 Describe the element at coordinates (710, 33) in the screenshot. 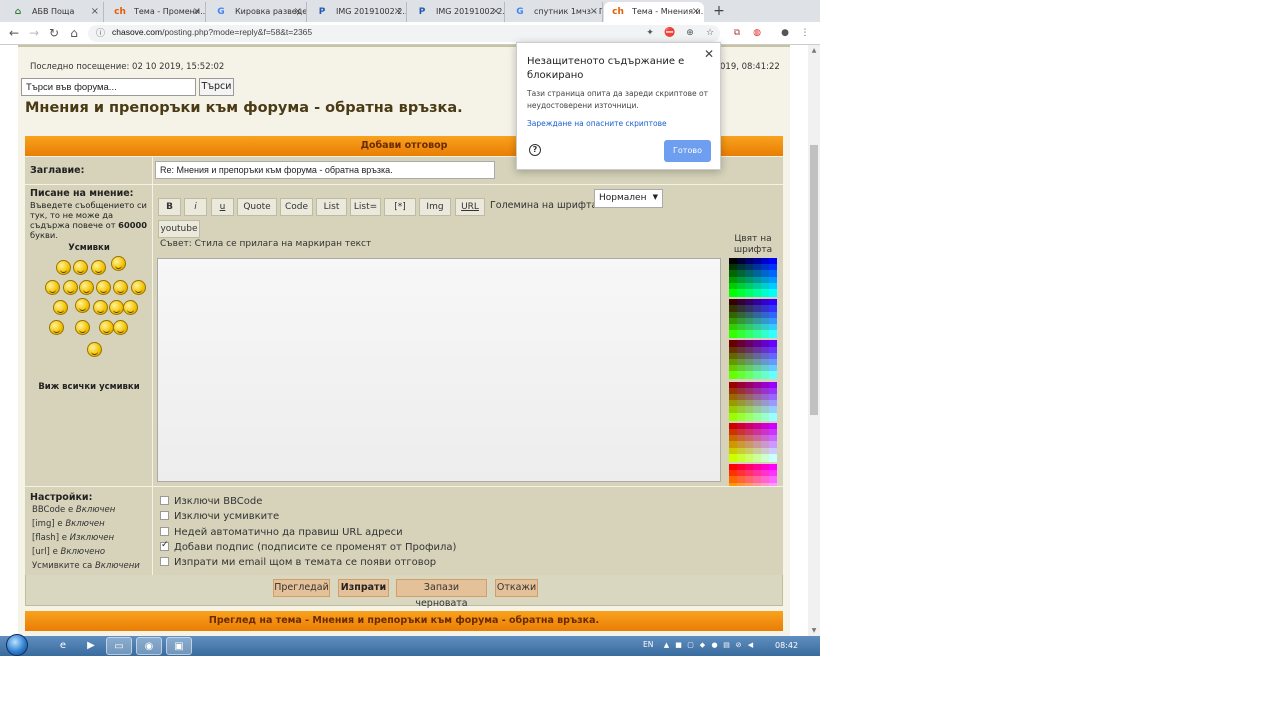

I see `bookmark-star-icon: ☆` at that location.